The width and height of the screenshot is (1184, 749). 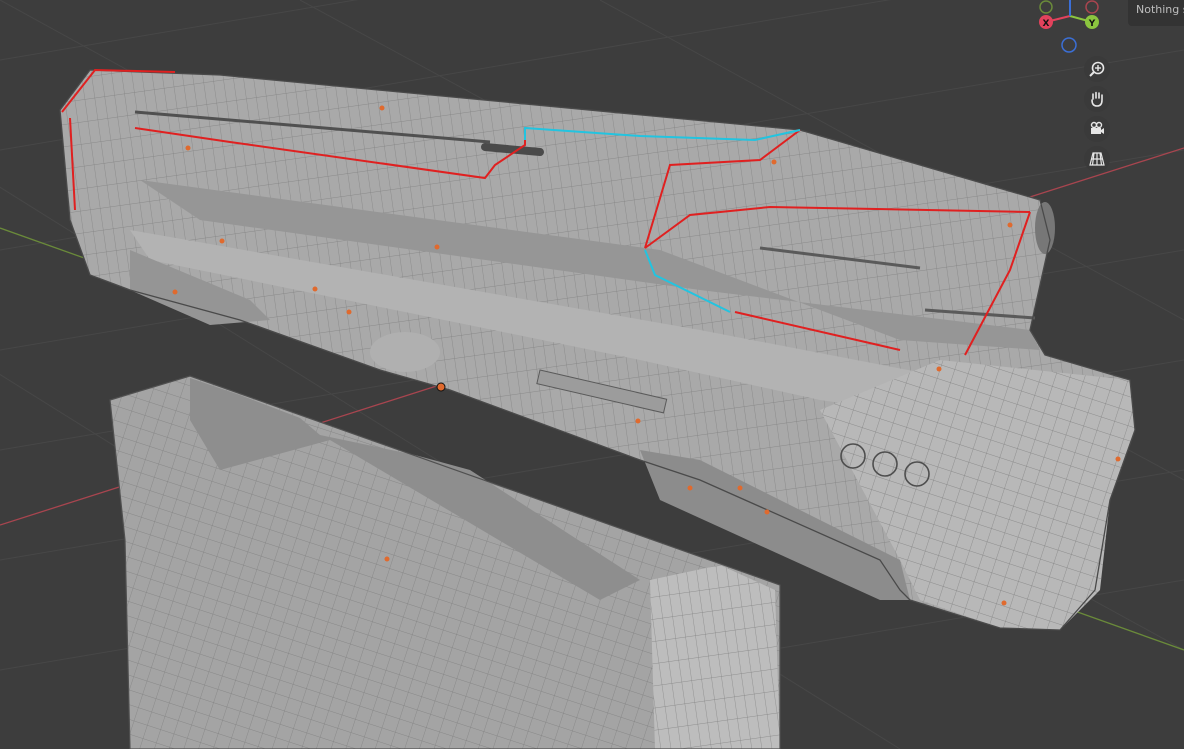 I want to click on hand-icon, so click(x=1097, y=99).